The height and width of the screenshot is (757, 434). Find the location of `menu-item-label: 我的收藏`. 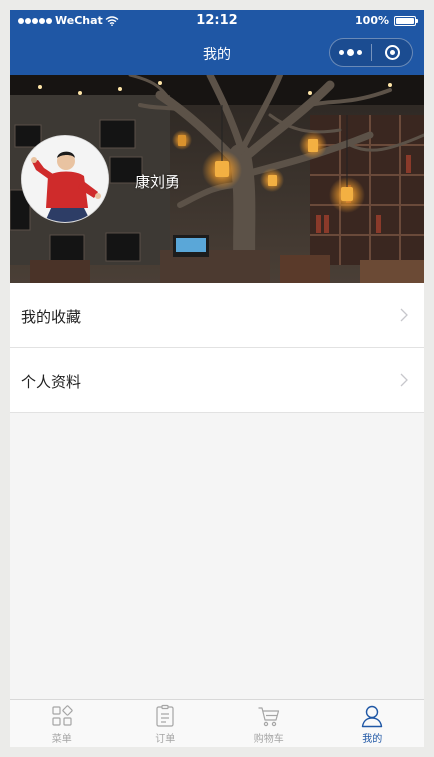

menu-item-label: 我的收藏 is located at coordinates (51, 317).